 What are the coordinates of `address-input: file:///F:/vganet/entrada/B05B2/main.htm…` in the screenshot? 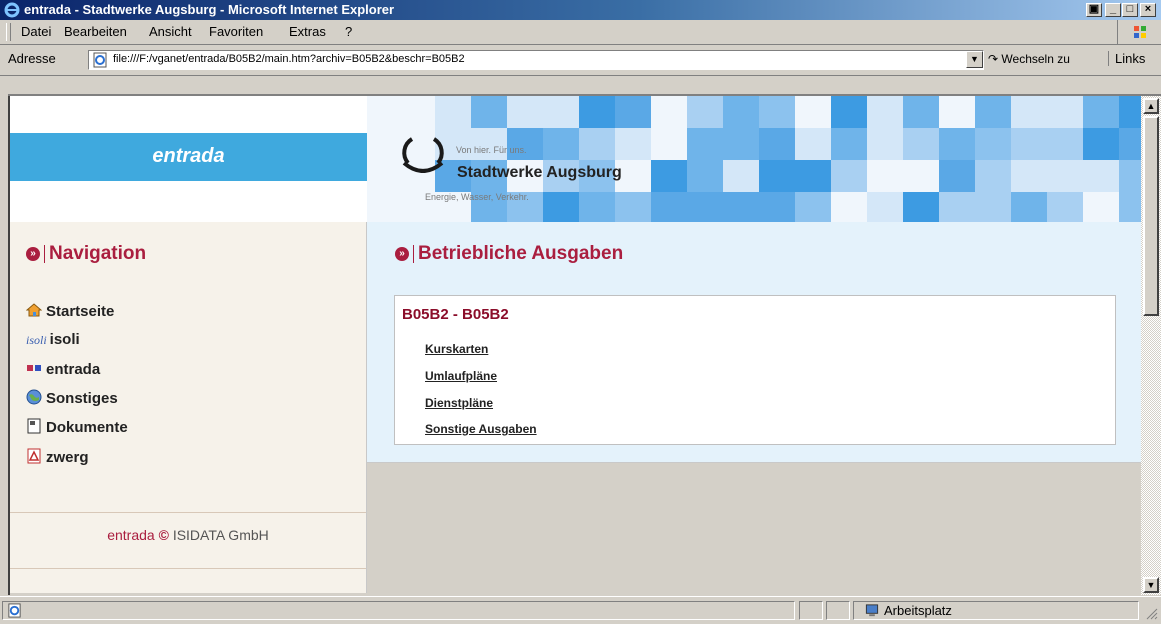 It's located at (536, 60).